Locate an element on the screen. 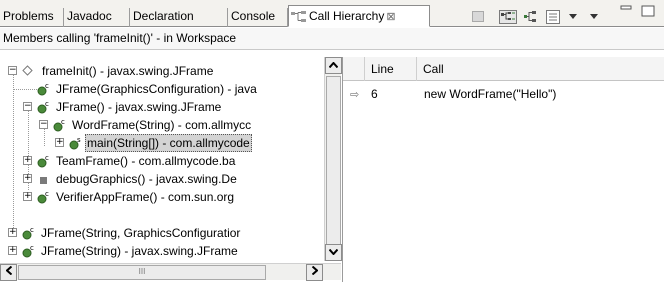 Image resolution: width=664 pixels, height=282 pixels. column-header-line: Line is located at coordinates (391, 69).